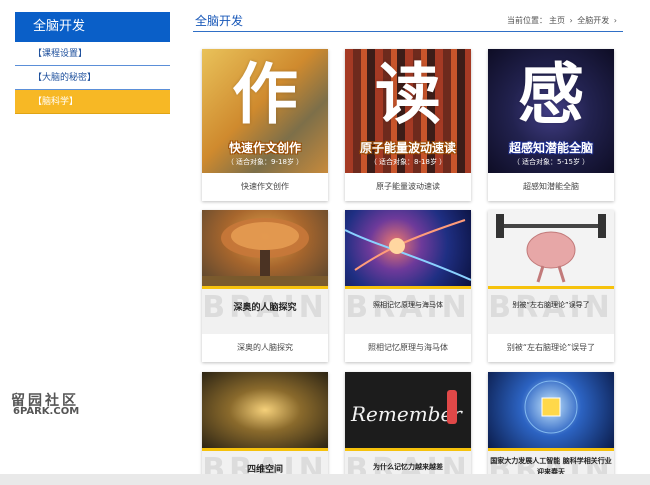 This screenshot has width=650, height=485. I want to click on card-image: Remember BRAIN 为什么记忆力越来越差, so click(408, 428).